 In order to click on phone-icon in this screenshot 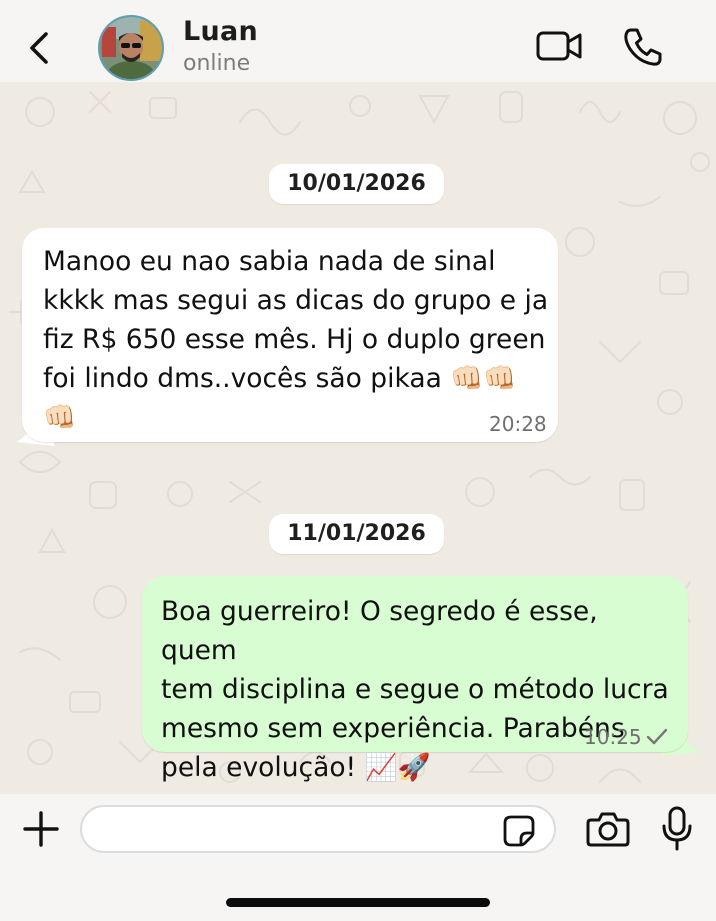, I will do `click(643, 47)`.